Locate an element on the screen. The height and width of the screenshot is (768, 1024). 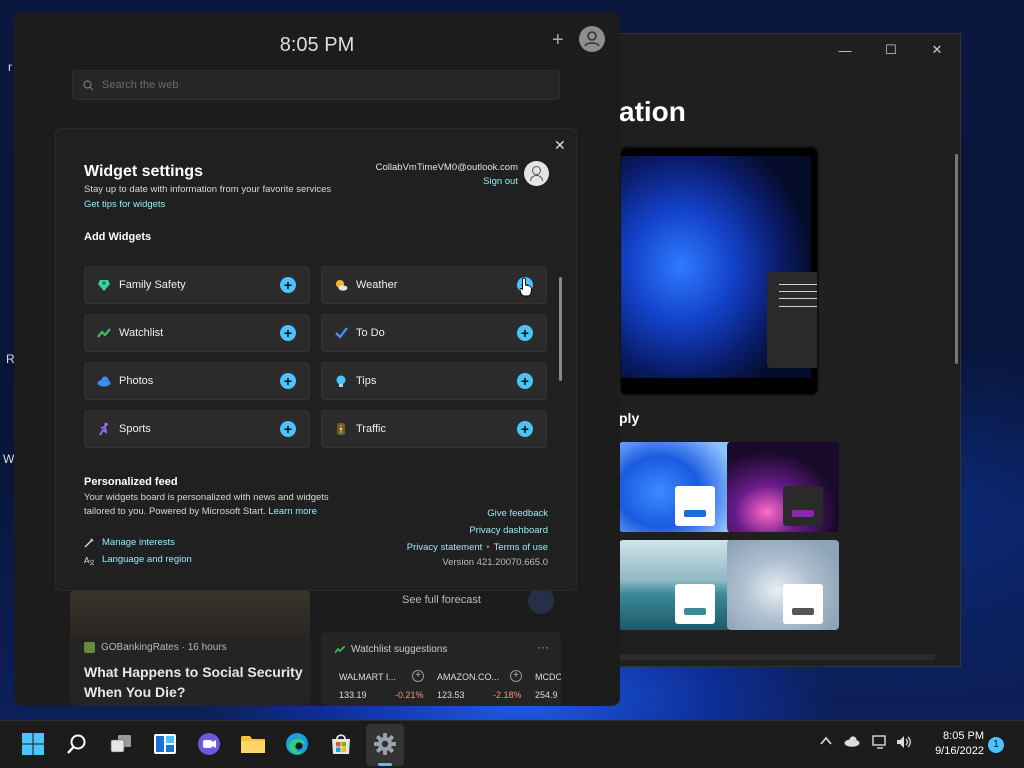
widget-tile-weather: Weather + is located at coordinates (434, 285).